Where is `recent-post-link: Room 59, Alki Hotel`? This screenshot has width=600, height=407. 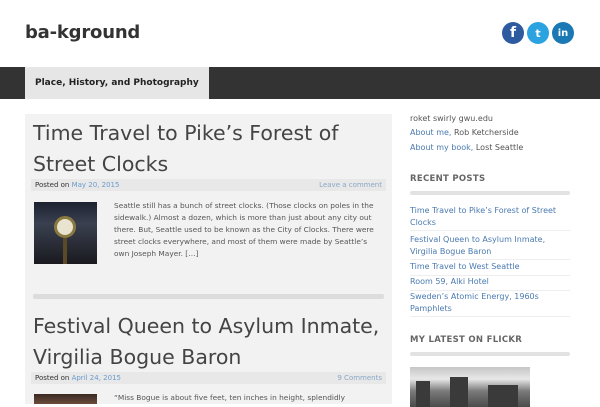 recent-post-link: Room 59, Alki Hotel is located at coordinates (490, 283).